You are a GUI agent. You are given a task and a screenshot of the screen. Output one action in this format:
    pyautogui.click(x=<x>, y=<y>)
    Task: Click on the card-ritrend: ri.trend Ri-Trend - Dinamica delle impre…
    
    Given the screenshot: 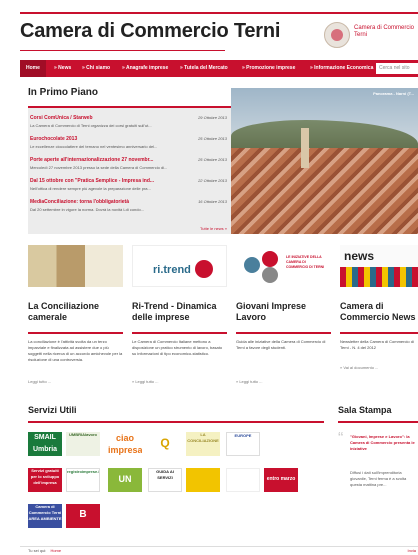 What is the action you would take?
    pyautogui.click(x=179, y=315)
    